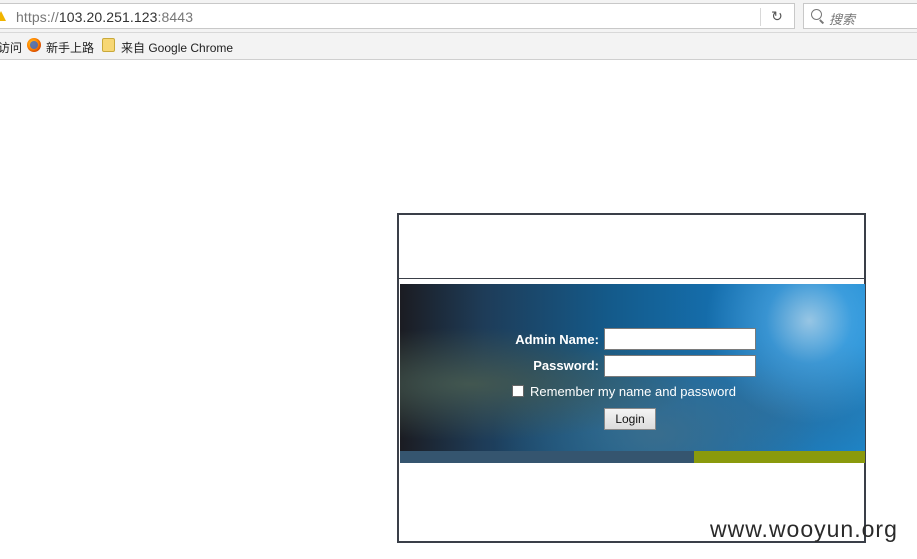 The width and height of the screenshot is (917, 559). I want to click on folder-icon, so click(108, 45).